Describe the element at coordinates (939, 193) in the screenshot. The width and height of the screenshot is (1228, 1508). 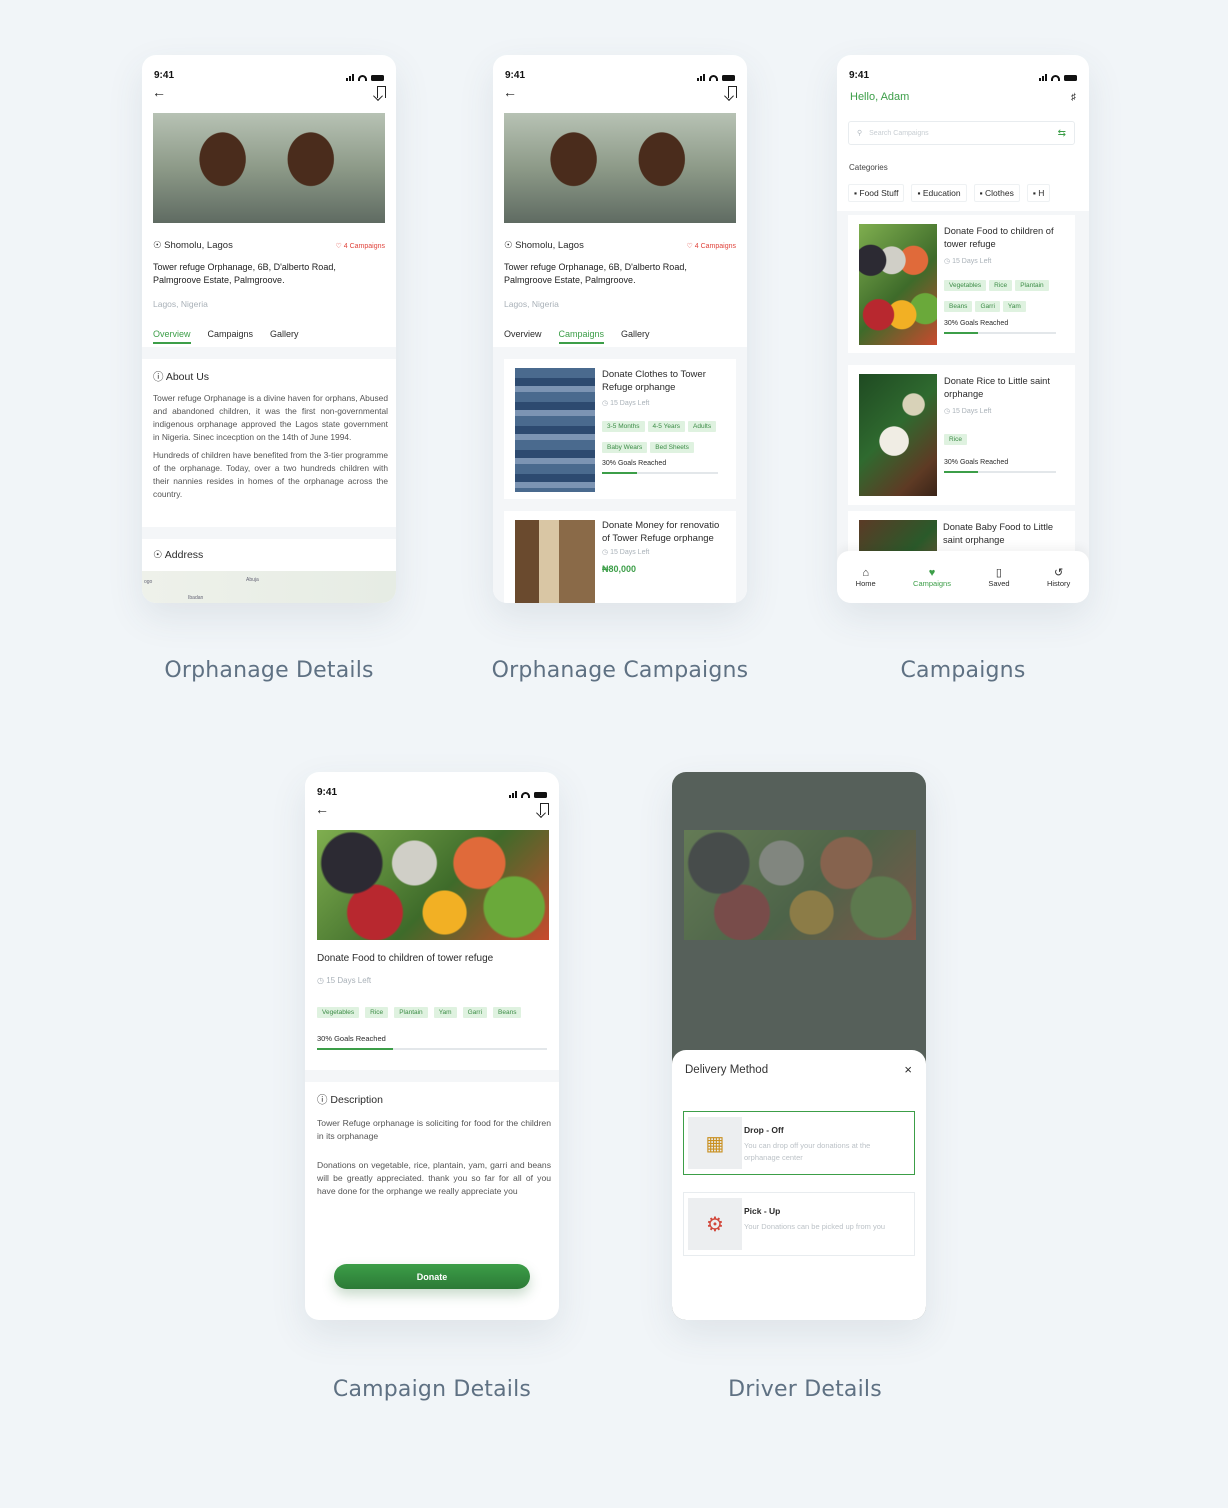
I see `category-education: ▪ Education` at that location.